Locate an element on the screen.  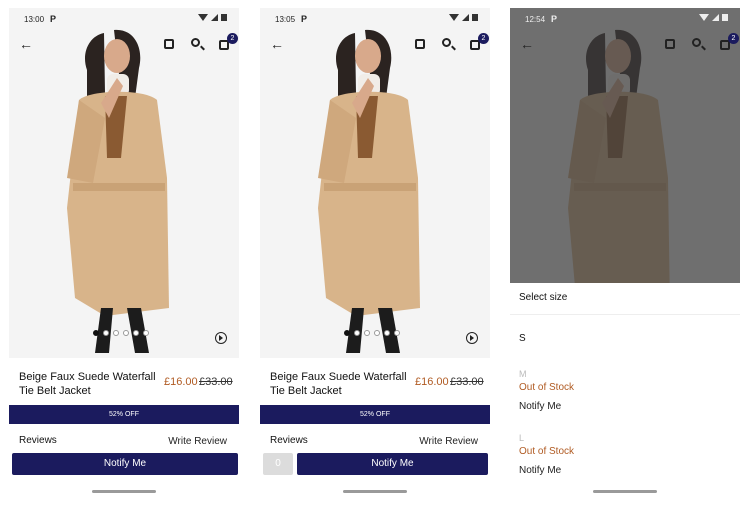
status-bar: 13:00 P is located at coordinates (124, 19).